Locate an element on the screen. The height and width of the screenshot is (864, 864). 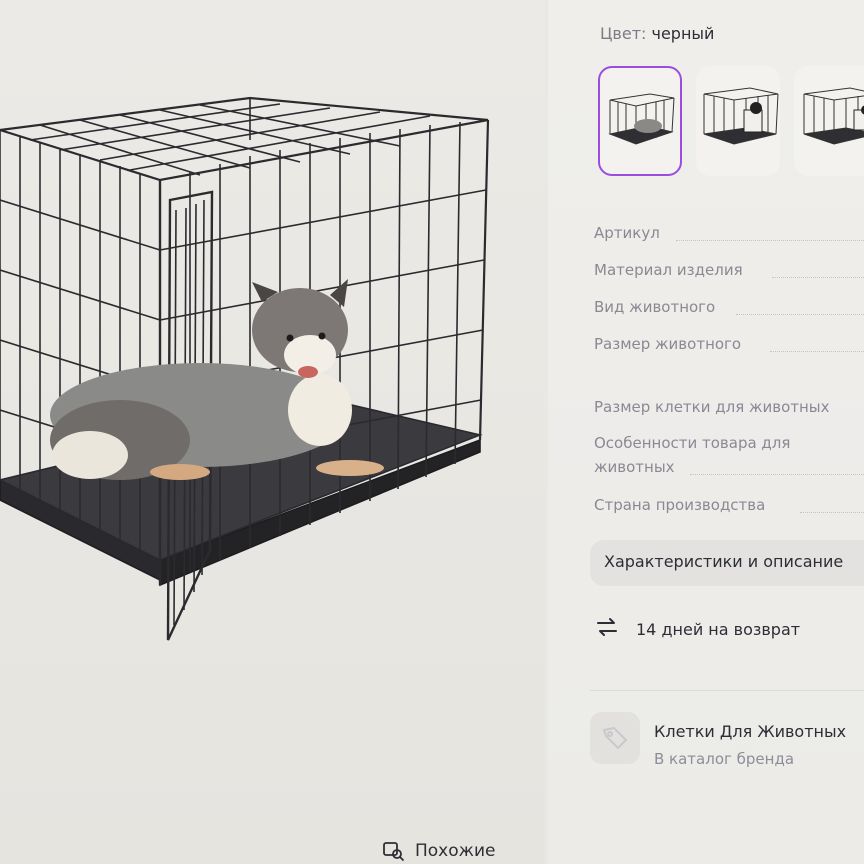
spec-row-animal-size: Размер животного is located at coordinates (729, 344).